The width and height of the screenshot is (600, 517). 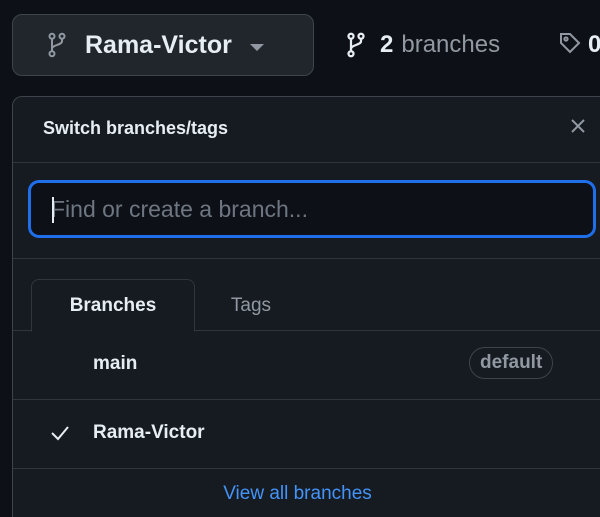 I want to click on dropdown-tabs: Branches Tags, so click(x=306, y=295).